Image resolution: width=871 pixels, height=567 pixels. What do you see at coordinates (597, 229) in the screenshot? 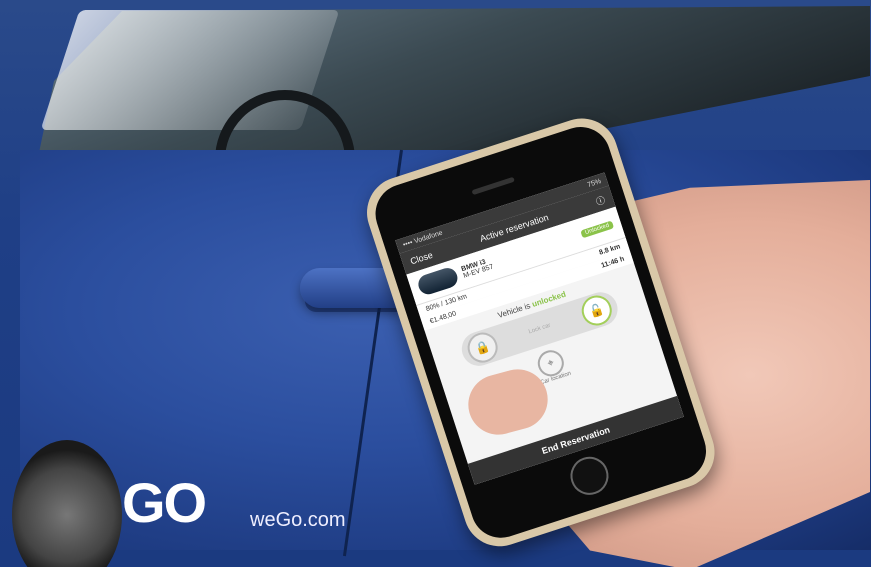
I see `status-badge: Unlocked` at bounding box center [597, 229].